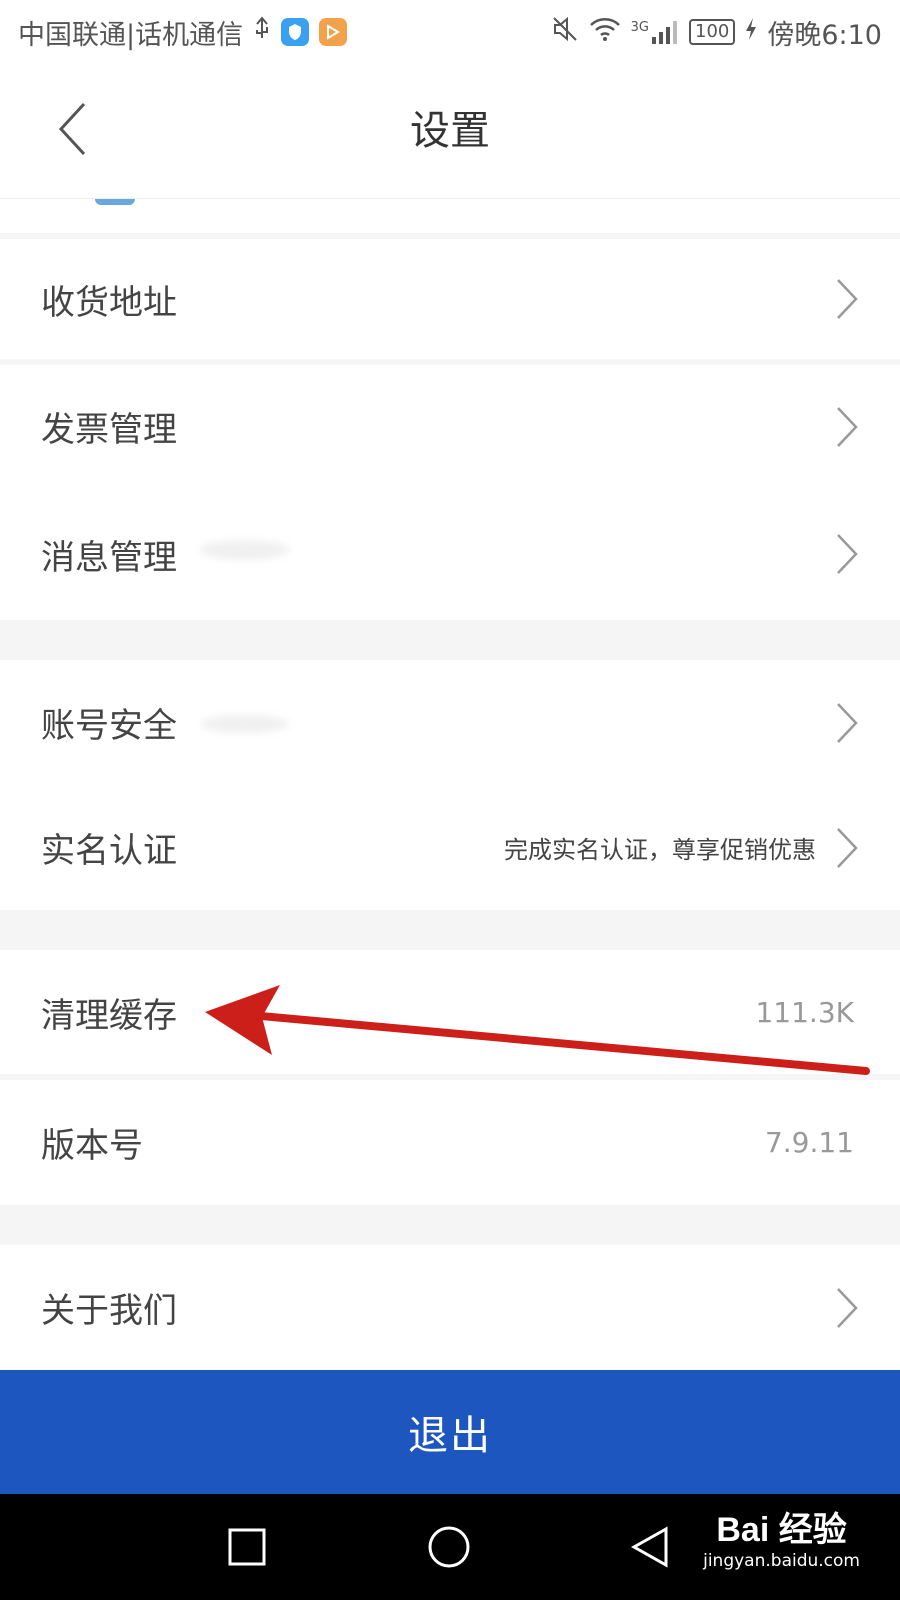  I want to click on usb-icon, so click(262, 32).